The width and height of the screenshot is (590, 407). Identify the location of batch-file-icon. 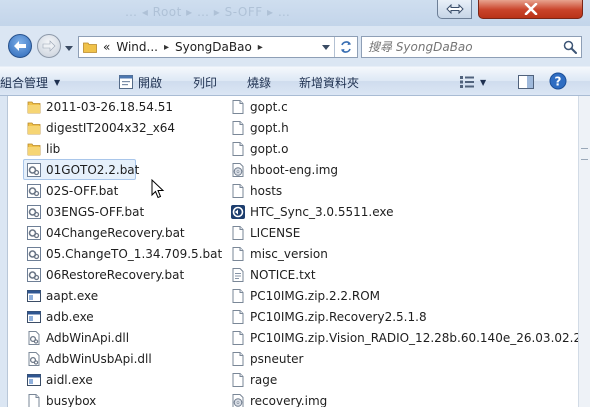
(34, 275).